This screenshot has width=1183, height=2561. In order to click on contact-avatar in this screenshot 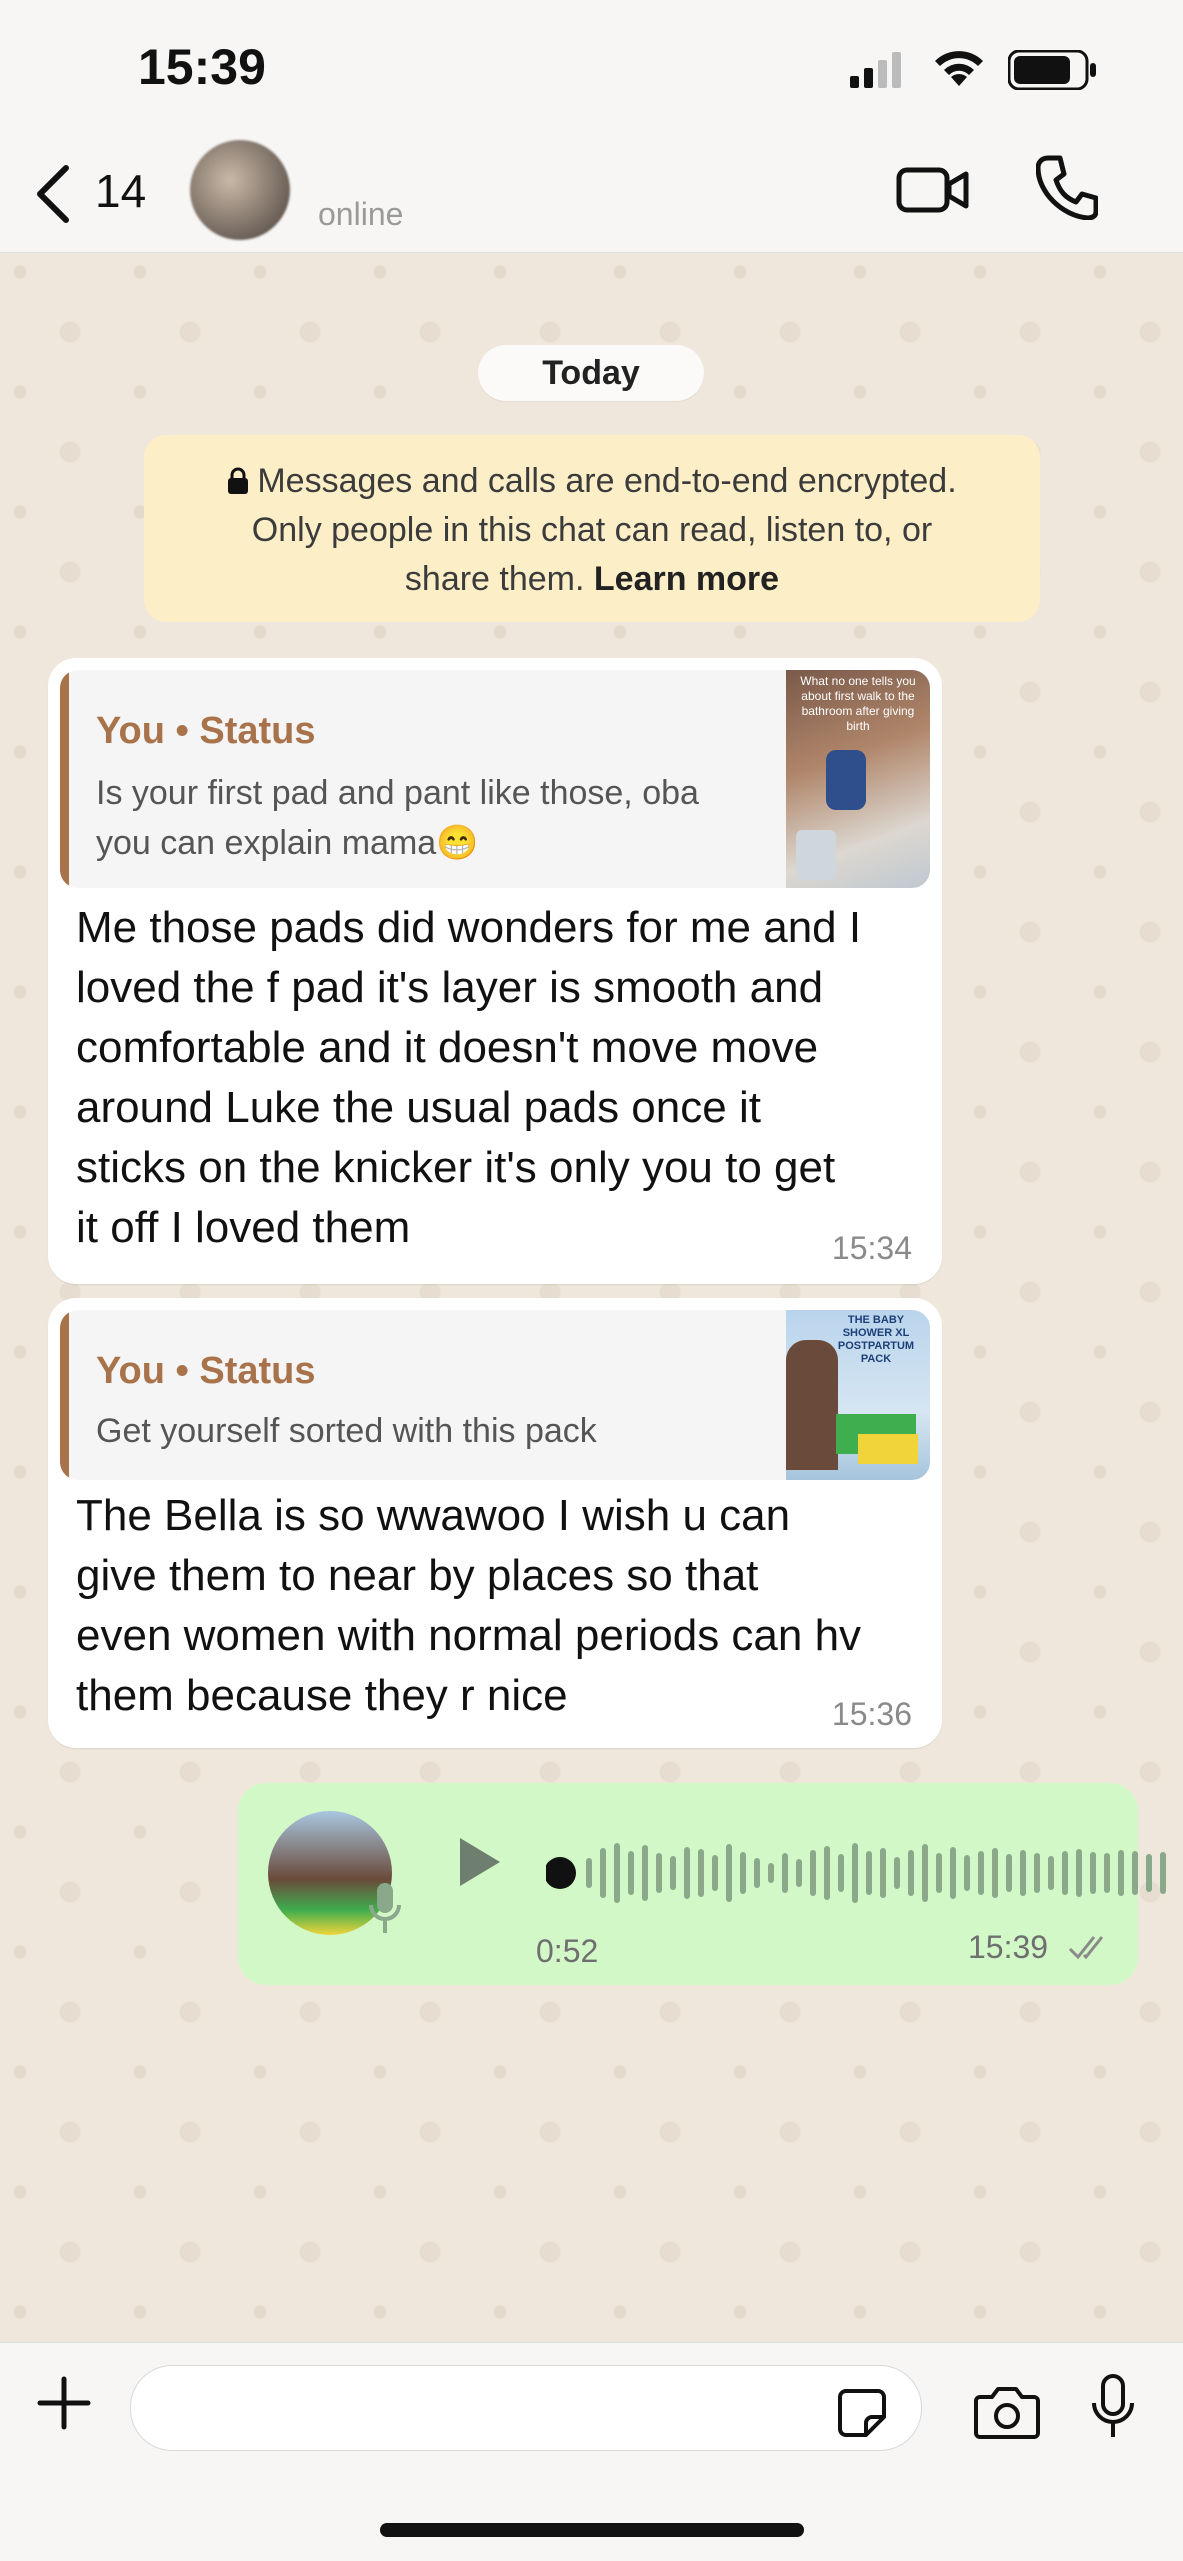, I will do `click(240, 190)`.